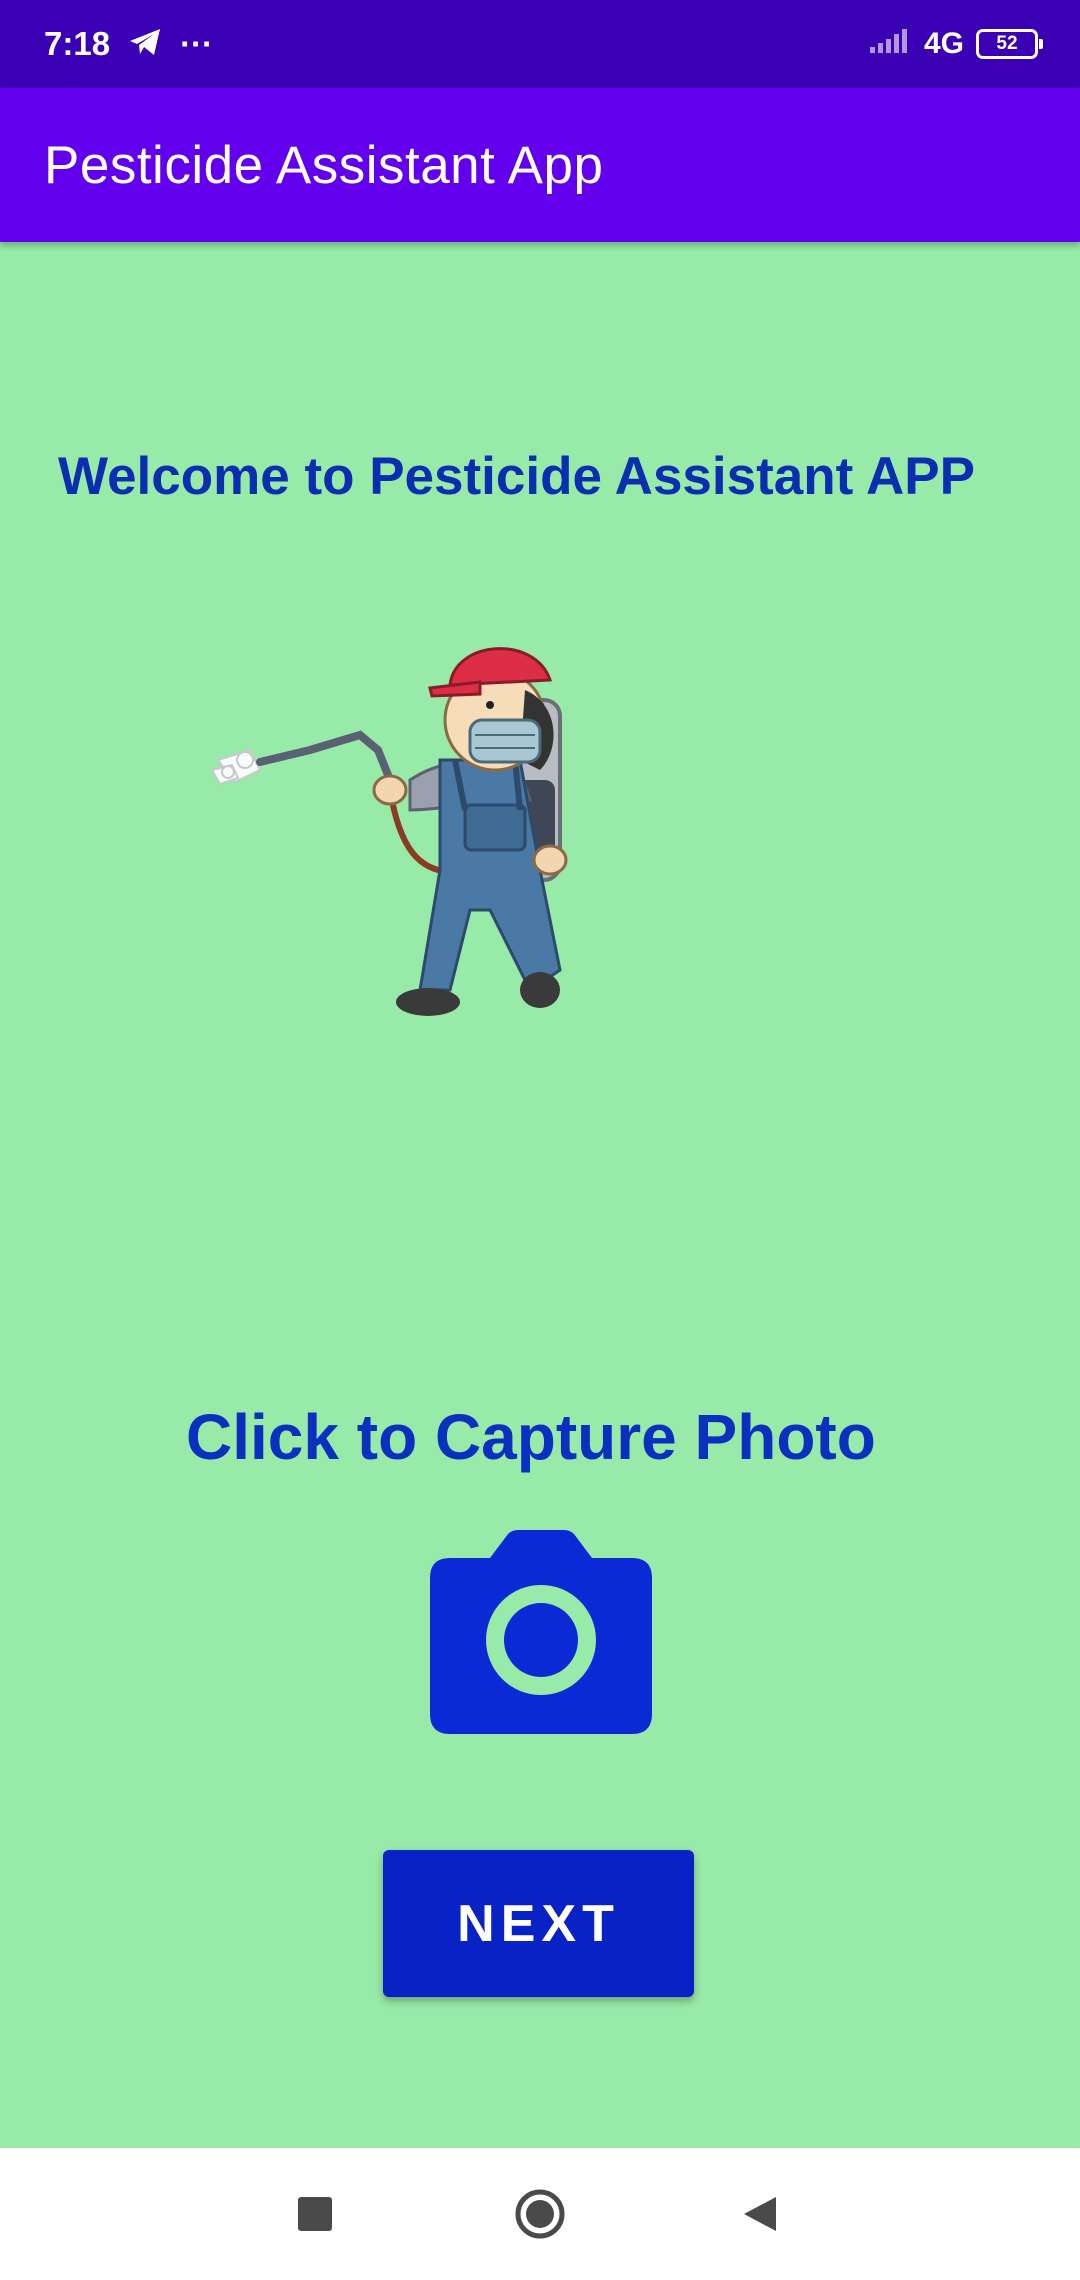 Image resolution: width=1080 pixels, height=2280 pixels. I want to click on more-notifications-indicator: ···, so click(197, 43).